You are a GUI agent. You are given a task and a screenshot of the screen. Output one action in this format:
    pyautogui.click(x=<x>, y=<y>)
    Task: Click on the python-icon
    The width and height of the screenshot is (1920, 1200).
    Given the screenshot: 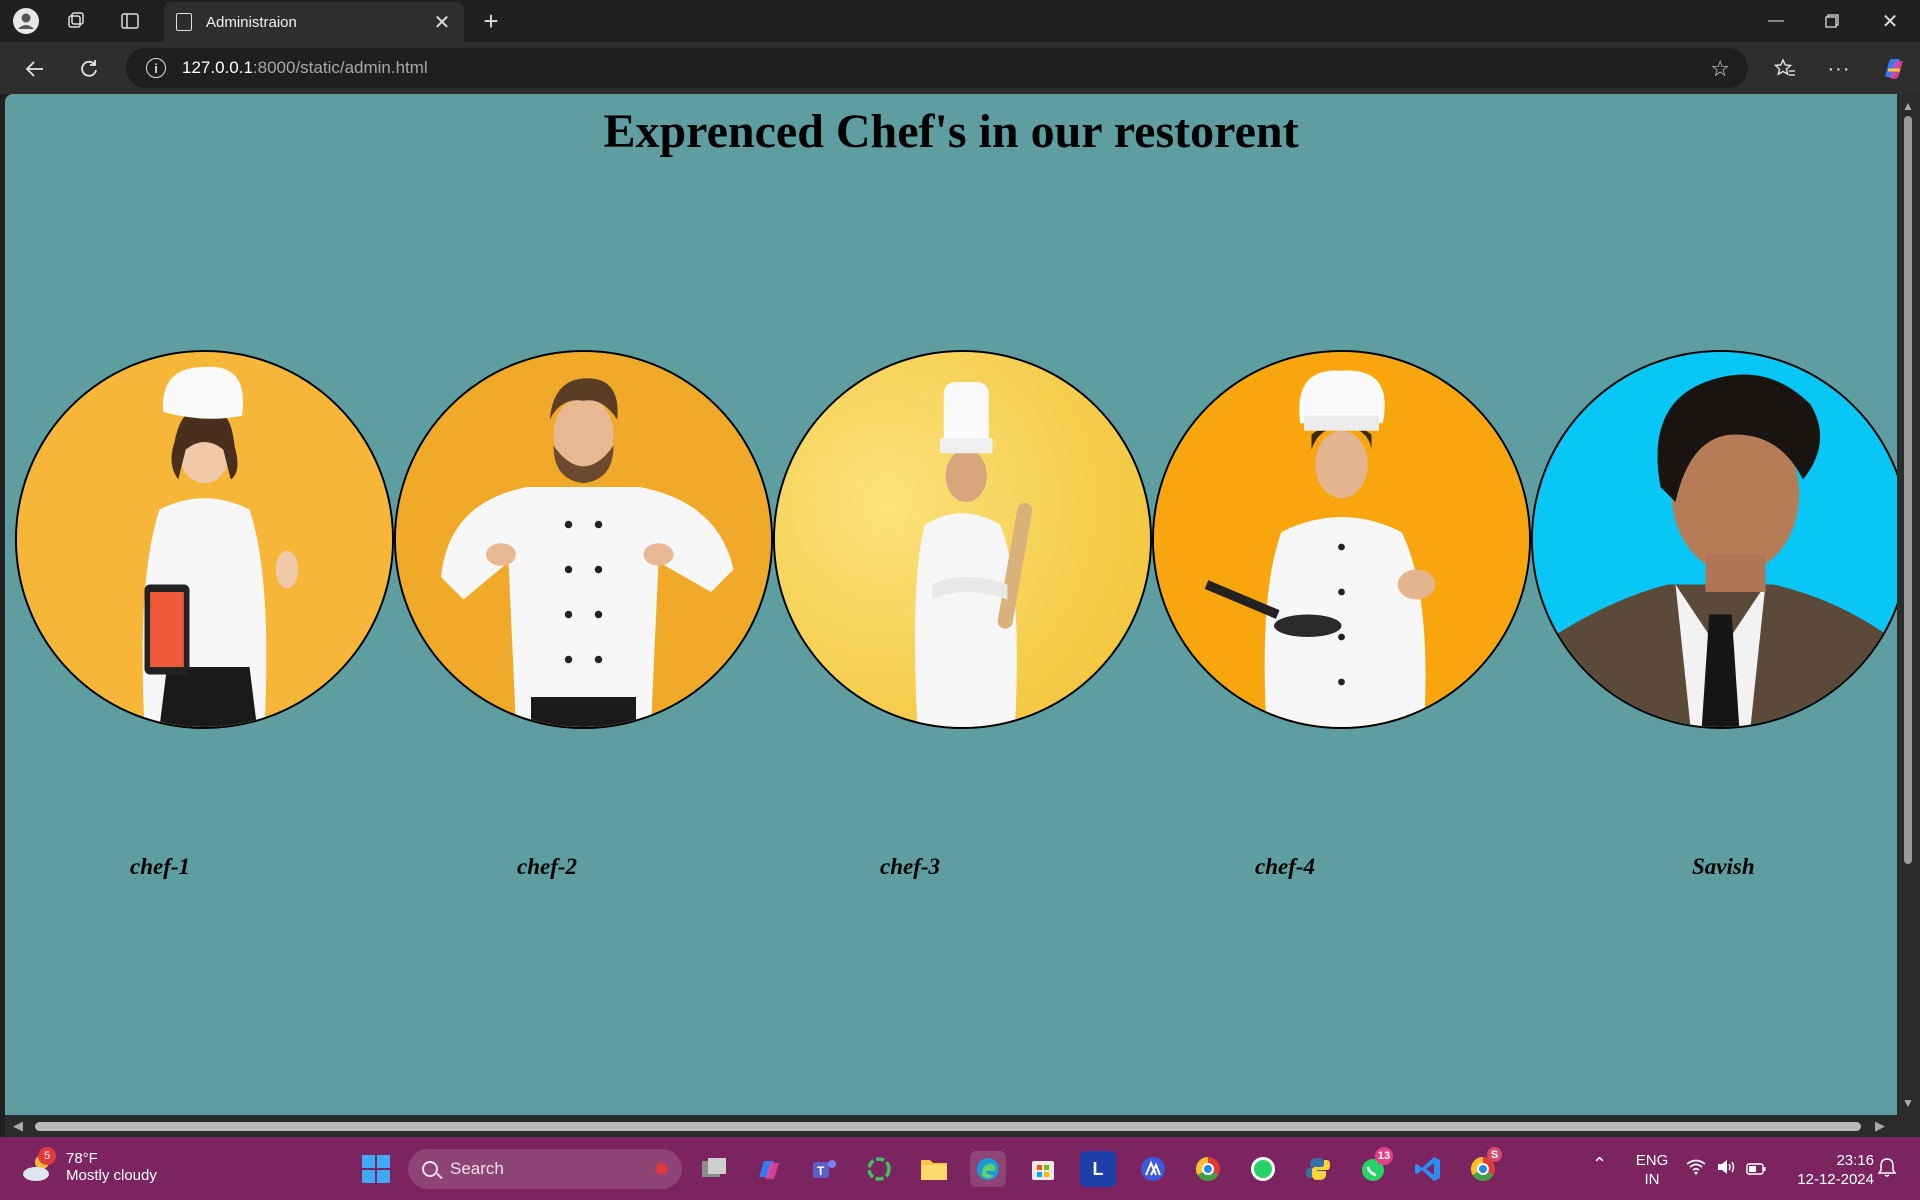 What is the action you would take?
    pyautogui.click(x=1318, y=1169)
    